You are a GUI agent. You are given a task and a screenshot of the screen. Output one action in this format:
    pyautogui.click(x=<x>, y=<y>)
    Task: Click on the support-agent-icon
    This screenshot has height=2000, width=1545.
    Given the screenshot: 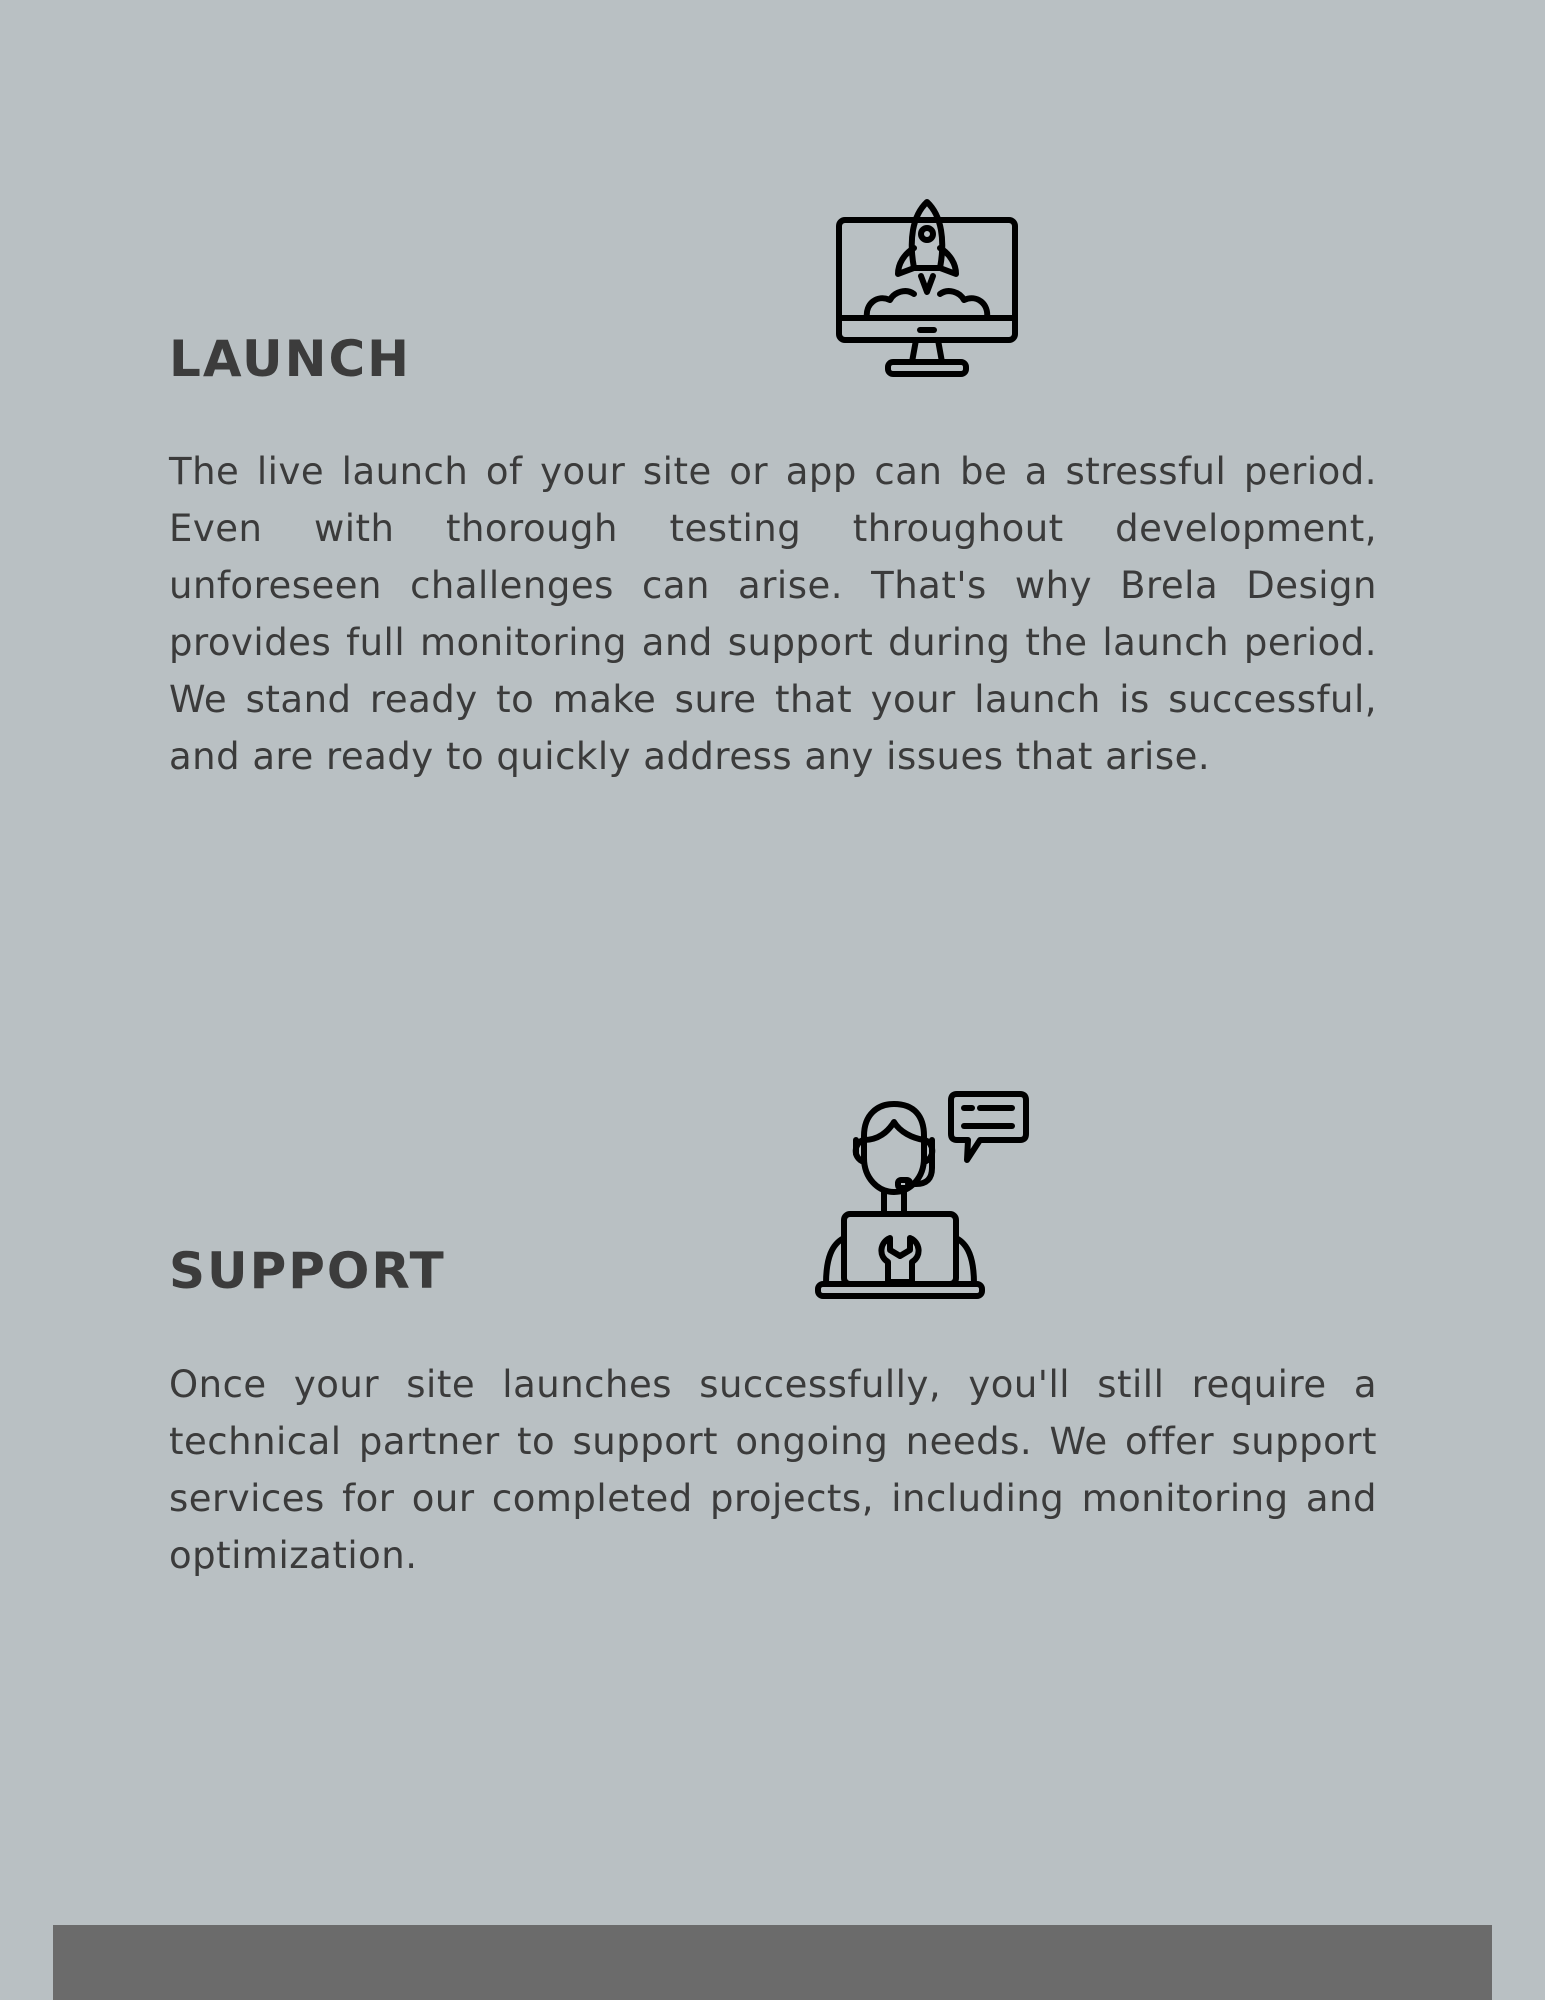 What is the action you would take?
    pyautogui.click(x=922, y=1195)
    